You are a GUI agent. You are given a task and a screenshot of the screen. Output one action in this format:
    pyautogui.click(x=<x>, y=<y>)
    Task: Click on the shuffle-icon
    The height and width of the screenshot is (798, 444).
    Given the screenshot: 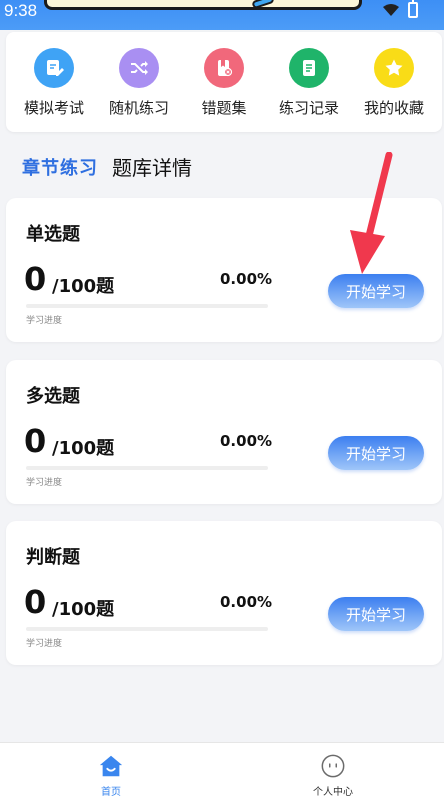 What is the action you would take?
    pyautogui.click(x=139, y=68)
    